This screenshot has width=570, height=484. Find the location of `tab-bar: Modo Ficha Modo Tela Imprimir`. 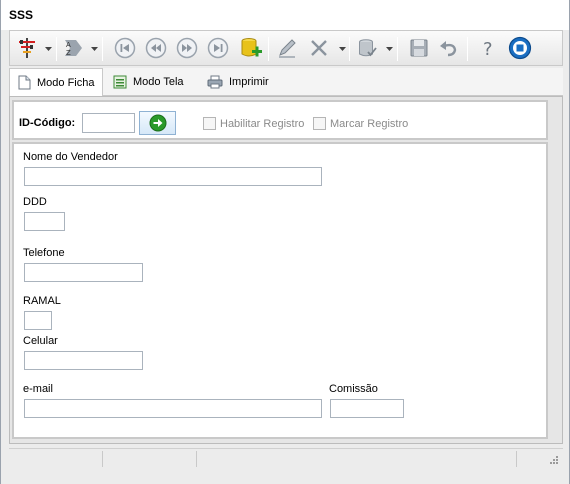

tab-bar: Modo Ficha Modo Tela Imprimir is located at coordinates (286, 82).